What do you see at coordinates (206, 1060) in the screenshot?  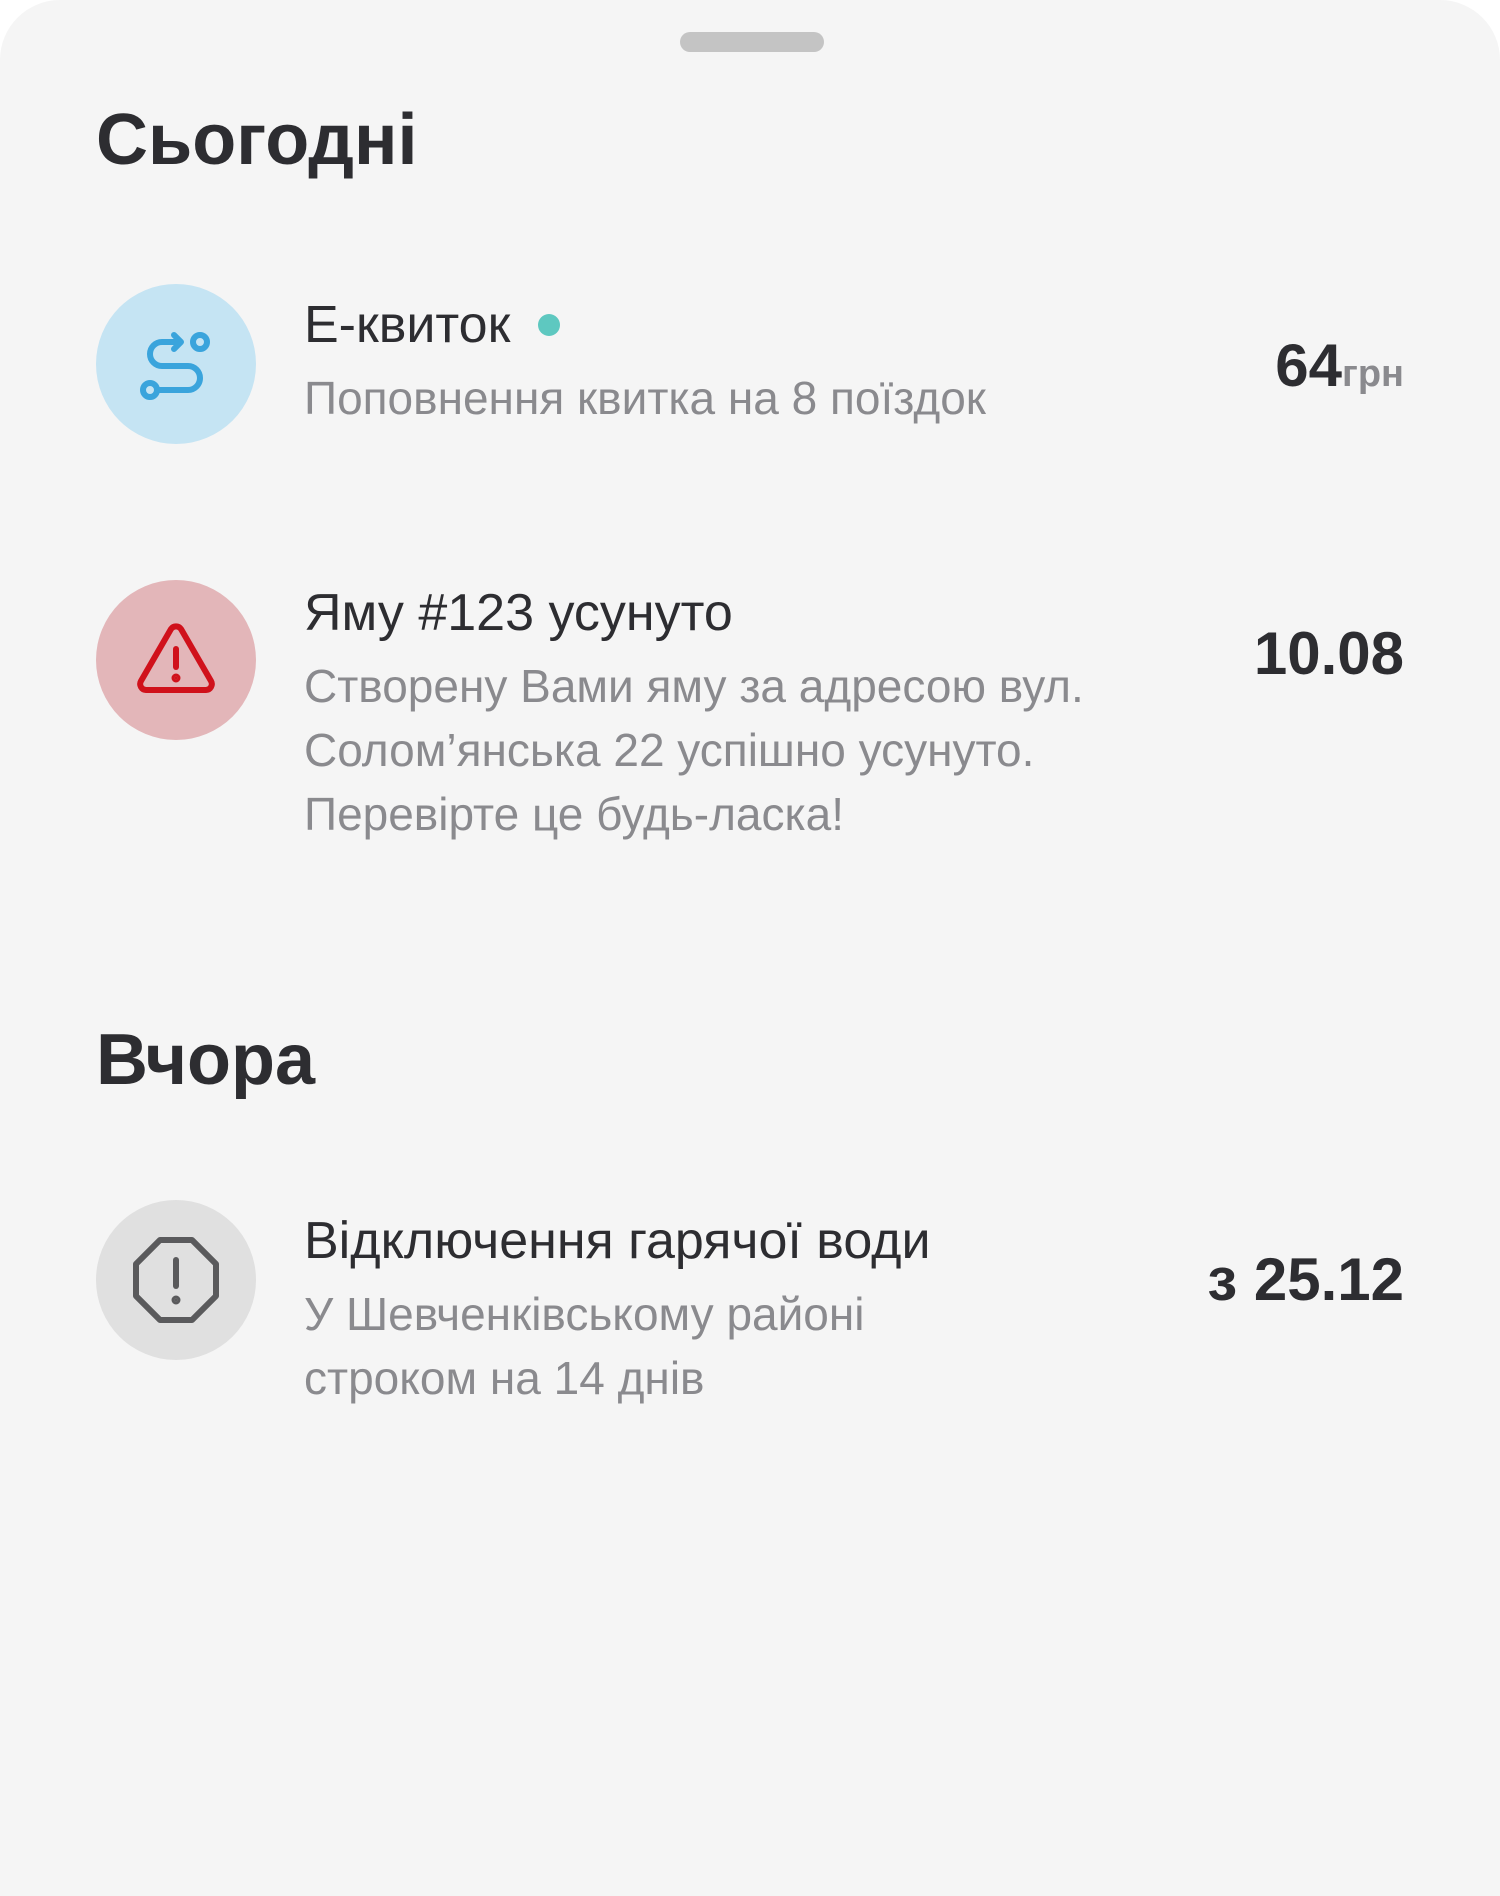 I see `section-title-yesterday: Вчора` at bounding box center [206, 1060].